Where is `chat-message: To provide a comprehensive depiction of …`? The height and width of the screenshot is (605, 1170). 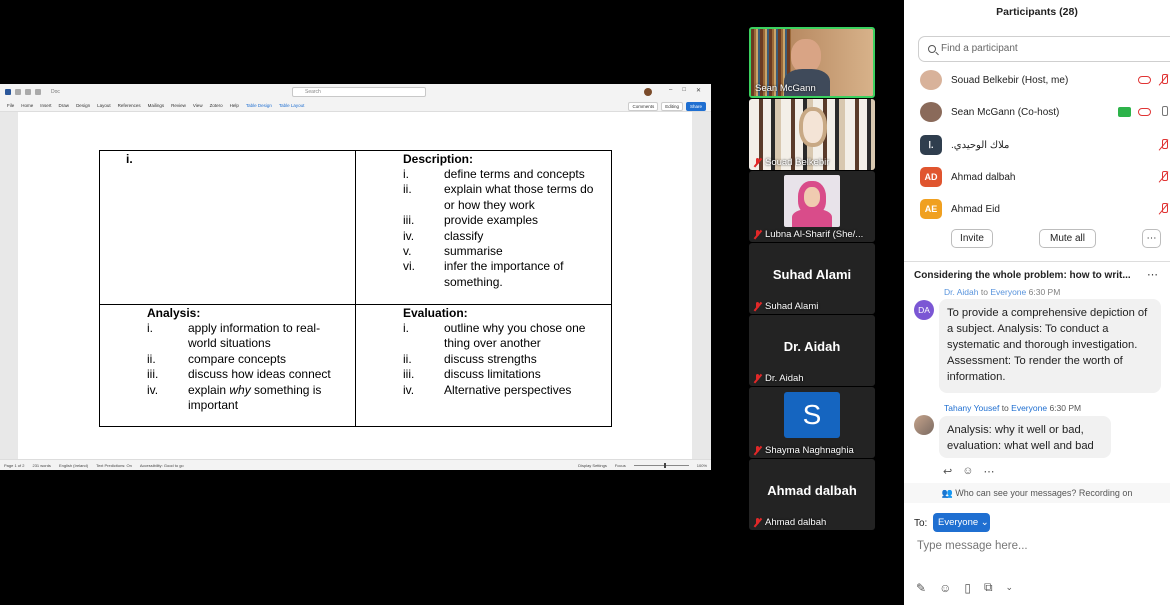
chat-message: To provide a comprehensive depiction of … is located at coordinates (1050, 346).